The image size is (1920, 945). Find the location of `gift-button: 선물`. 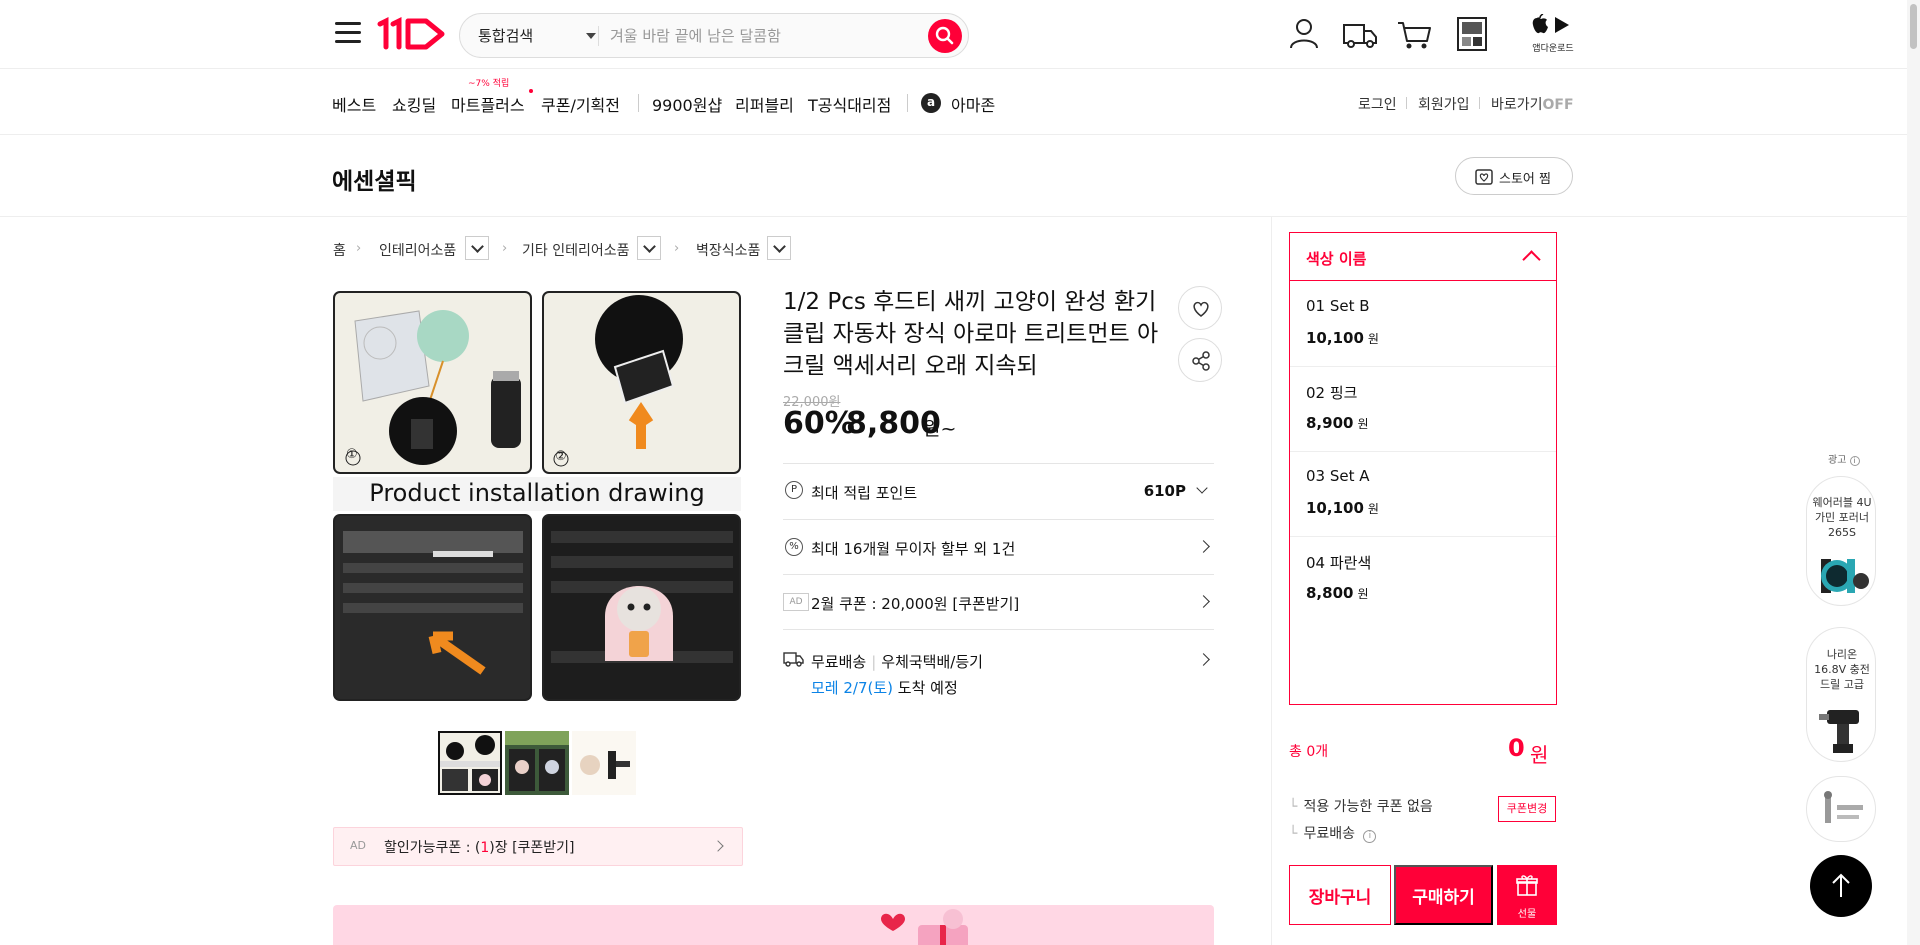

gift-button: 선물 is located at coordinates (1527, 895).